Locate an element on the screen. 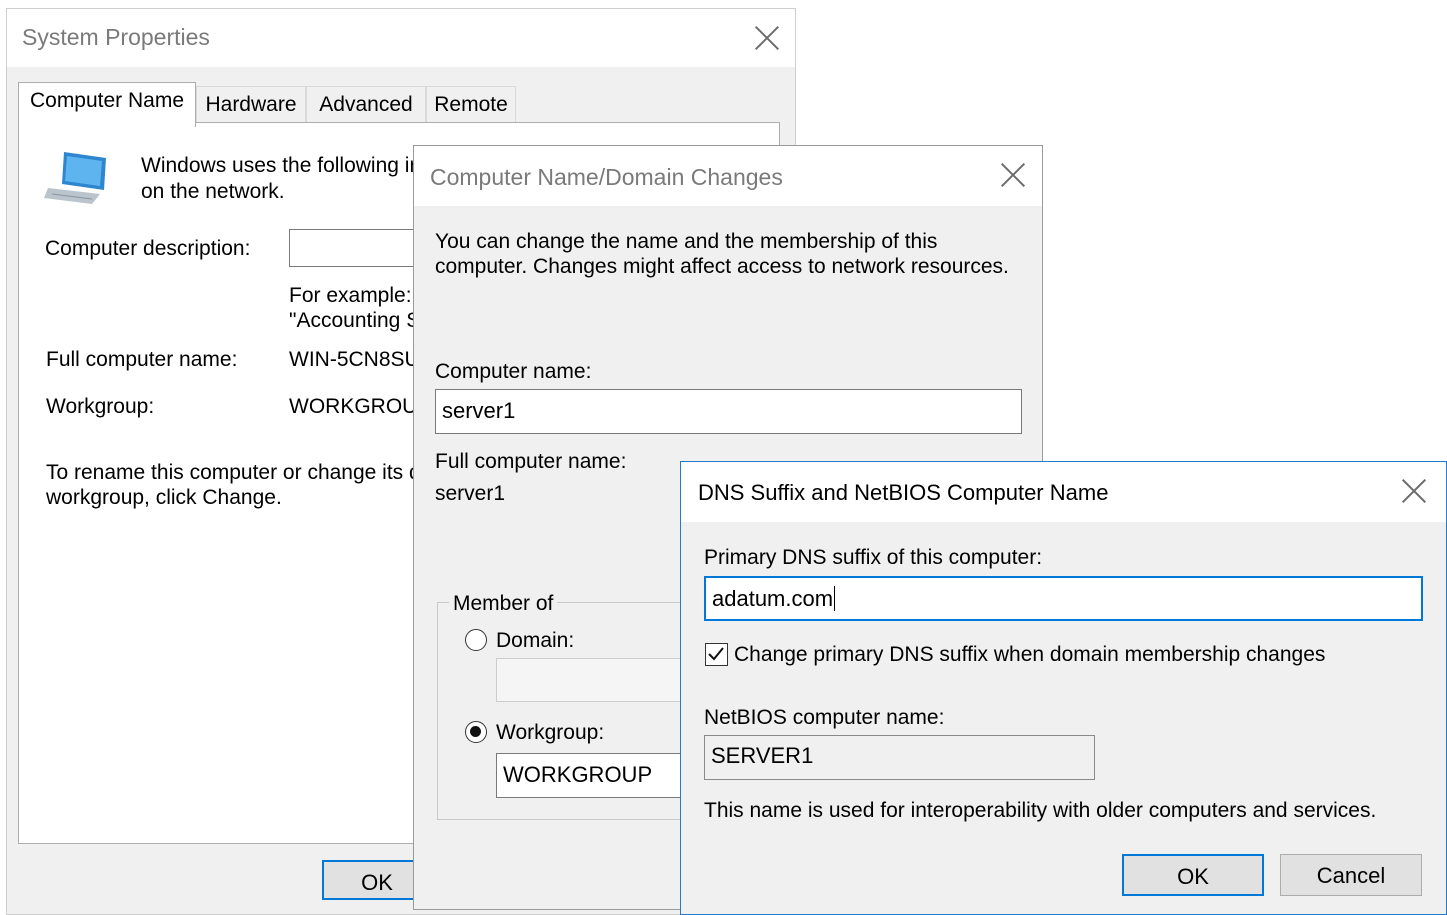 This screenshot has height=915, width=1447. workgroup-radio-label: Workgroup: is located at coordinates (550, 732).